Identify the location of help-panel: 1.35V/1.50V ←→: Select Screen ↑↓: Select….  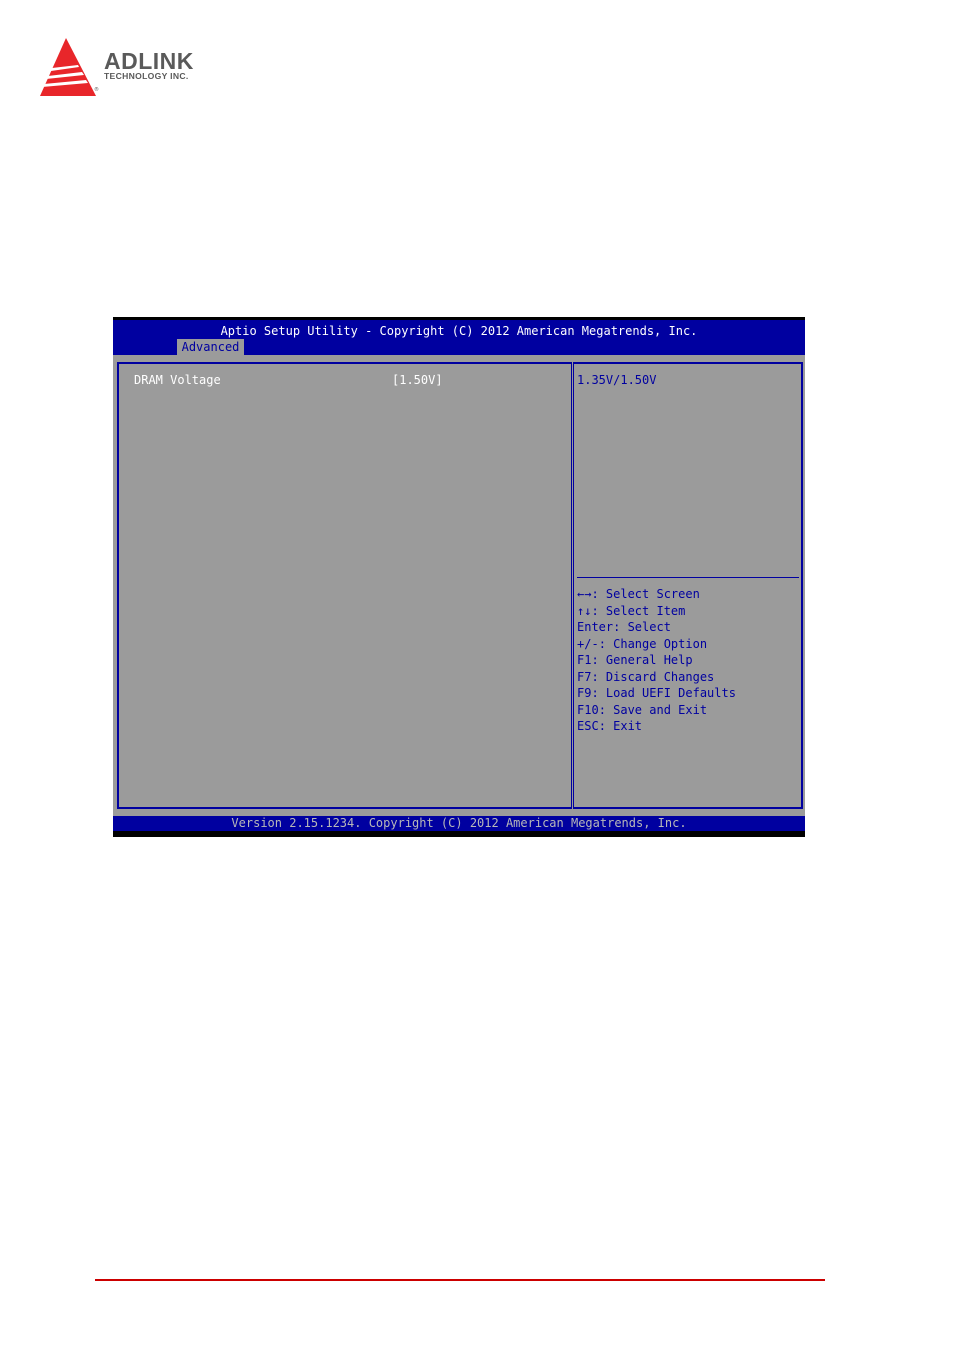
(688, 585).